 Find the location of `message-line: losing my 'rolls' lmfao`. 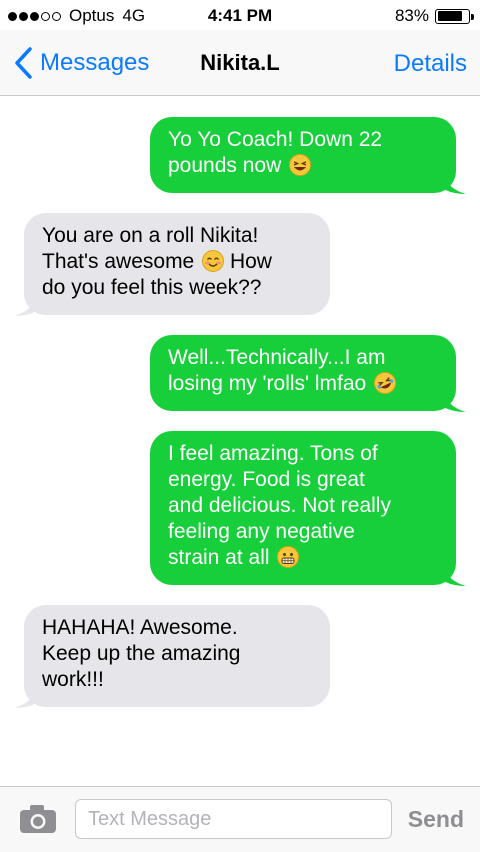

message-line: losing my 'rolls' lmfao is located at coordinates (303, 383).